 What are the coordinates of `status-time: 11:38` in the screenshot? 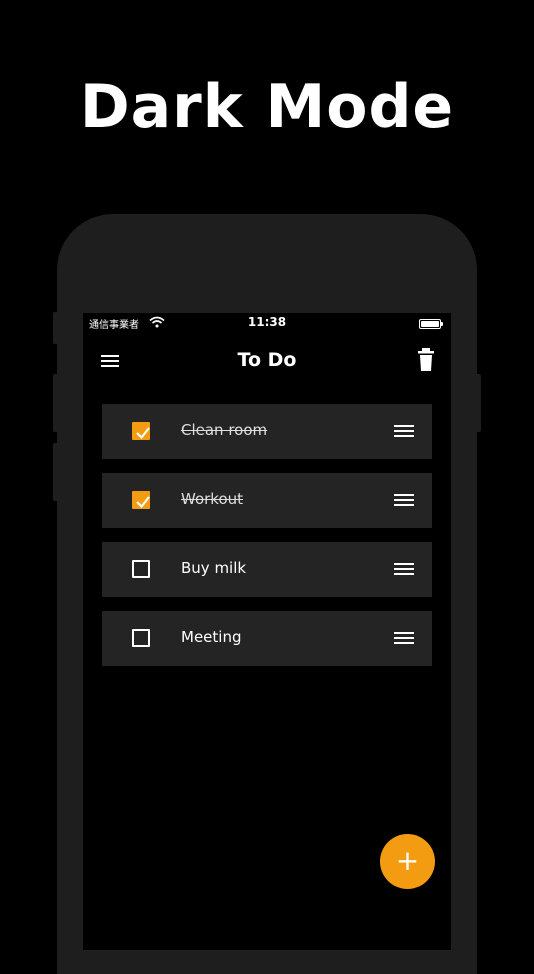 It's located at (267, 322).